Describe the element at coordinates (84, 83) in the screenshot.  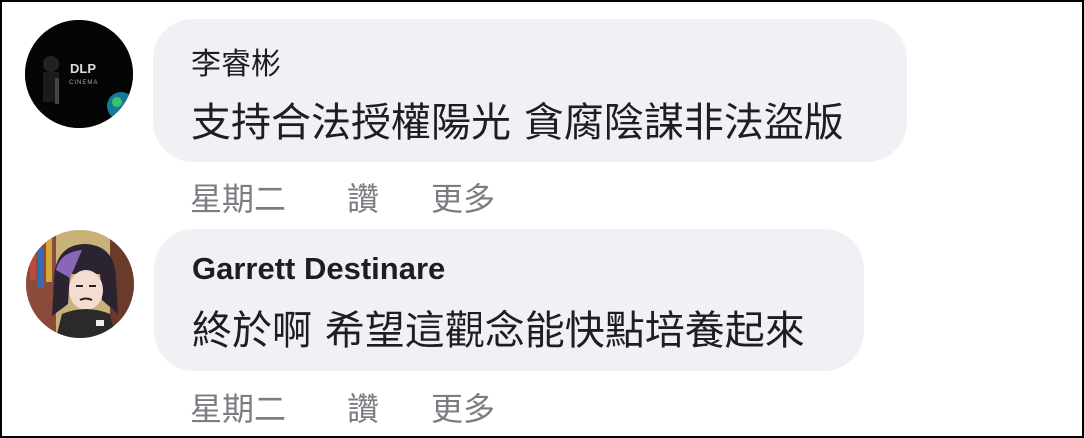
I see `avatar-logo-subtext: CINEMA` at that location.